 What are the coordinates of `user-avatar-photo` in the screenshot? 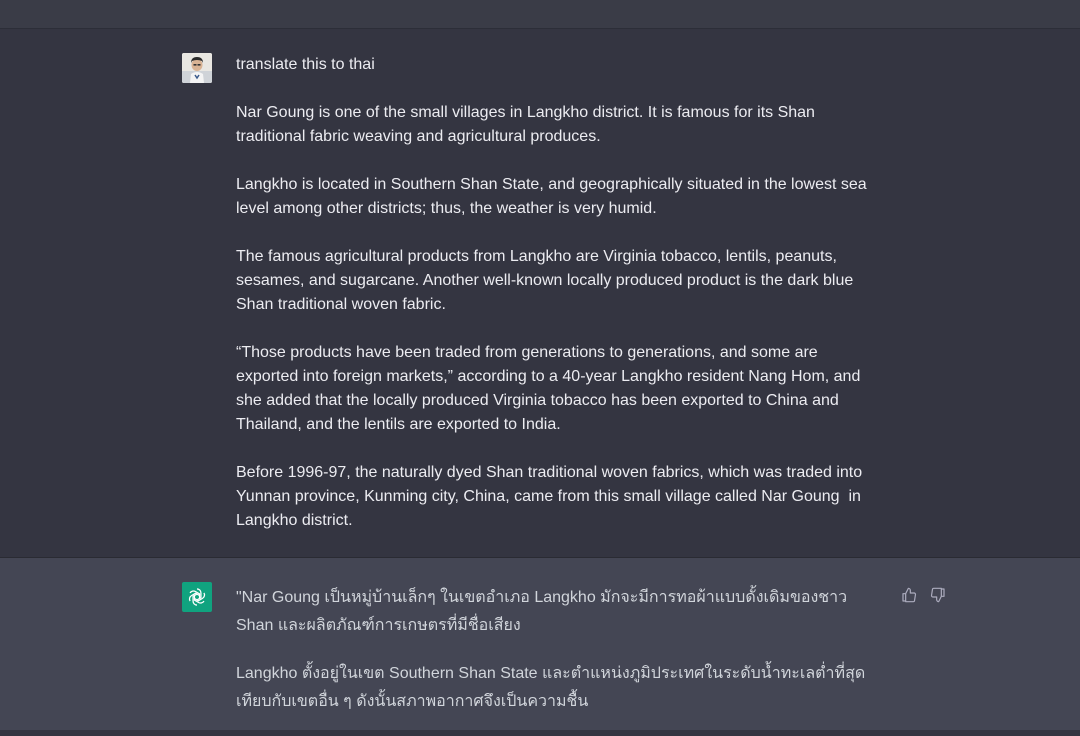 It's located at (197, 68).